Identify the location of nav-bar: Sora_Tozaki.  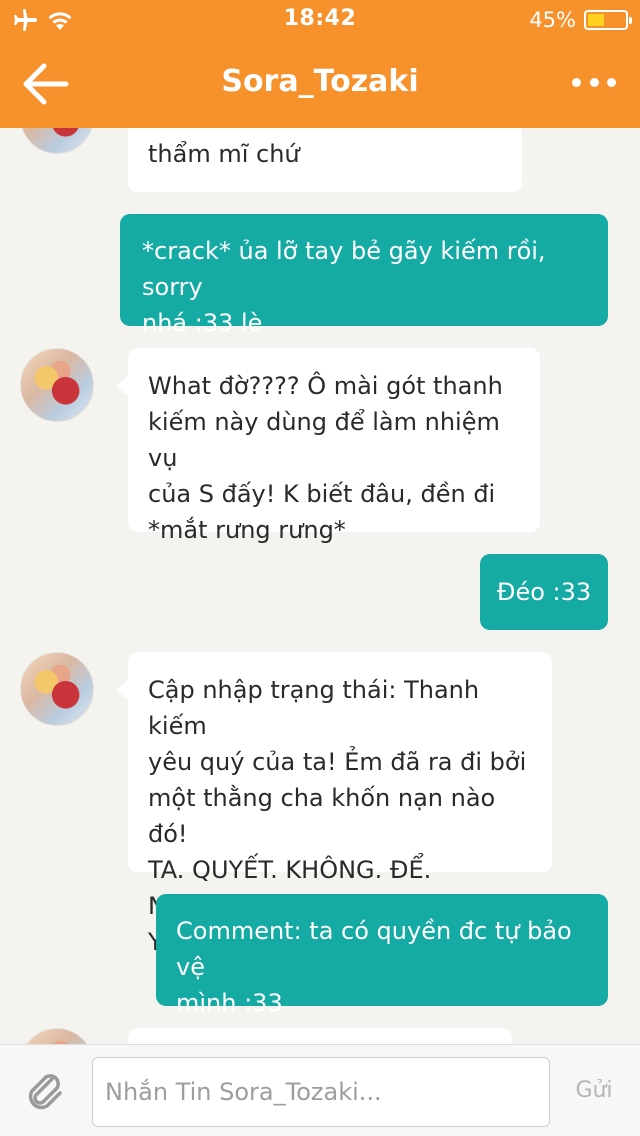
(320, 84).